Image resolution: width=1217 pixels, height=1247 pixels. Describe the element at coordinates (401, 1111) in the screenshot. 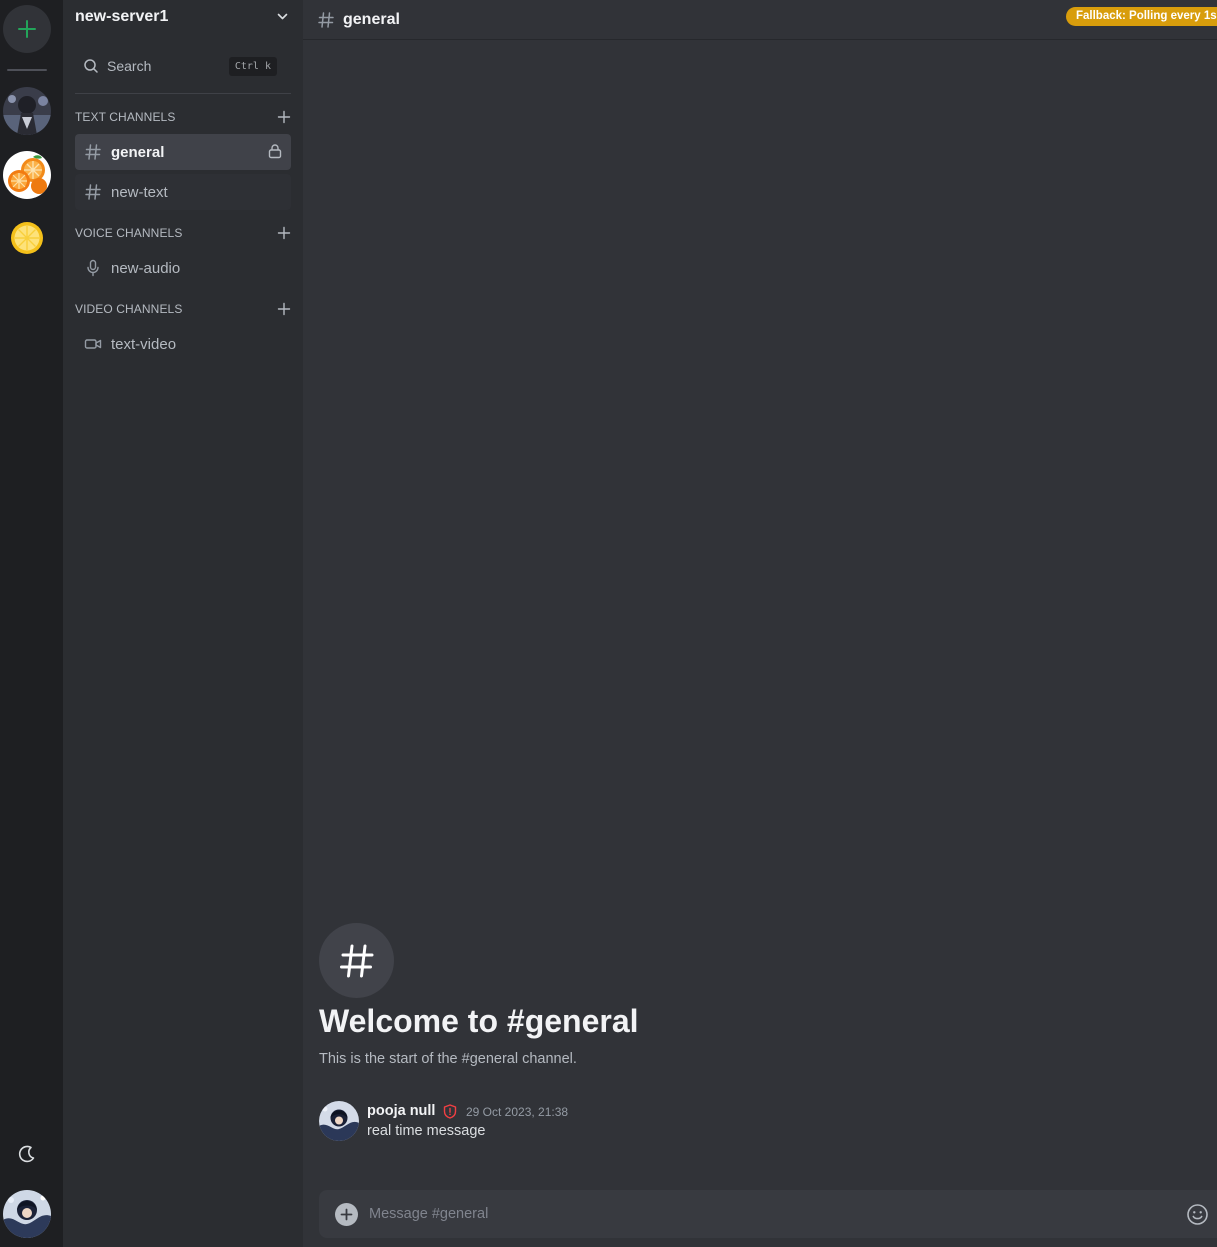

I see `message-author: pooja null` at that location.